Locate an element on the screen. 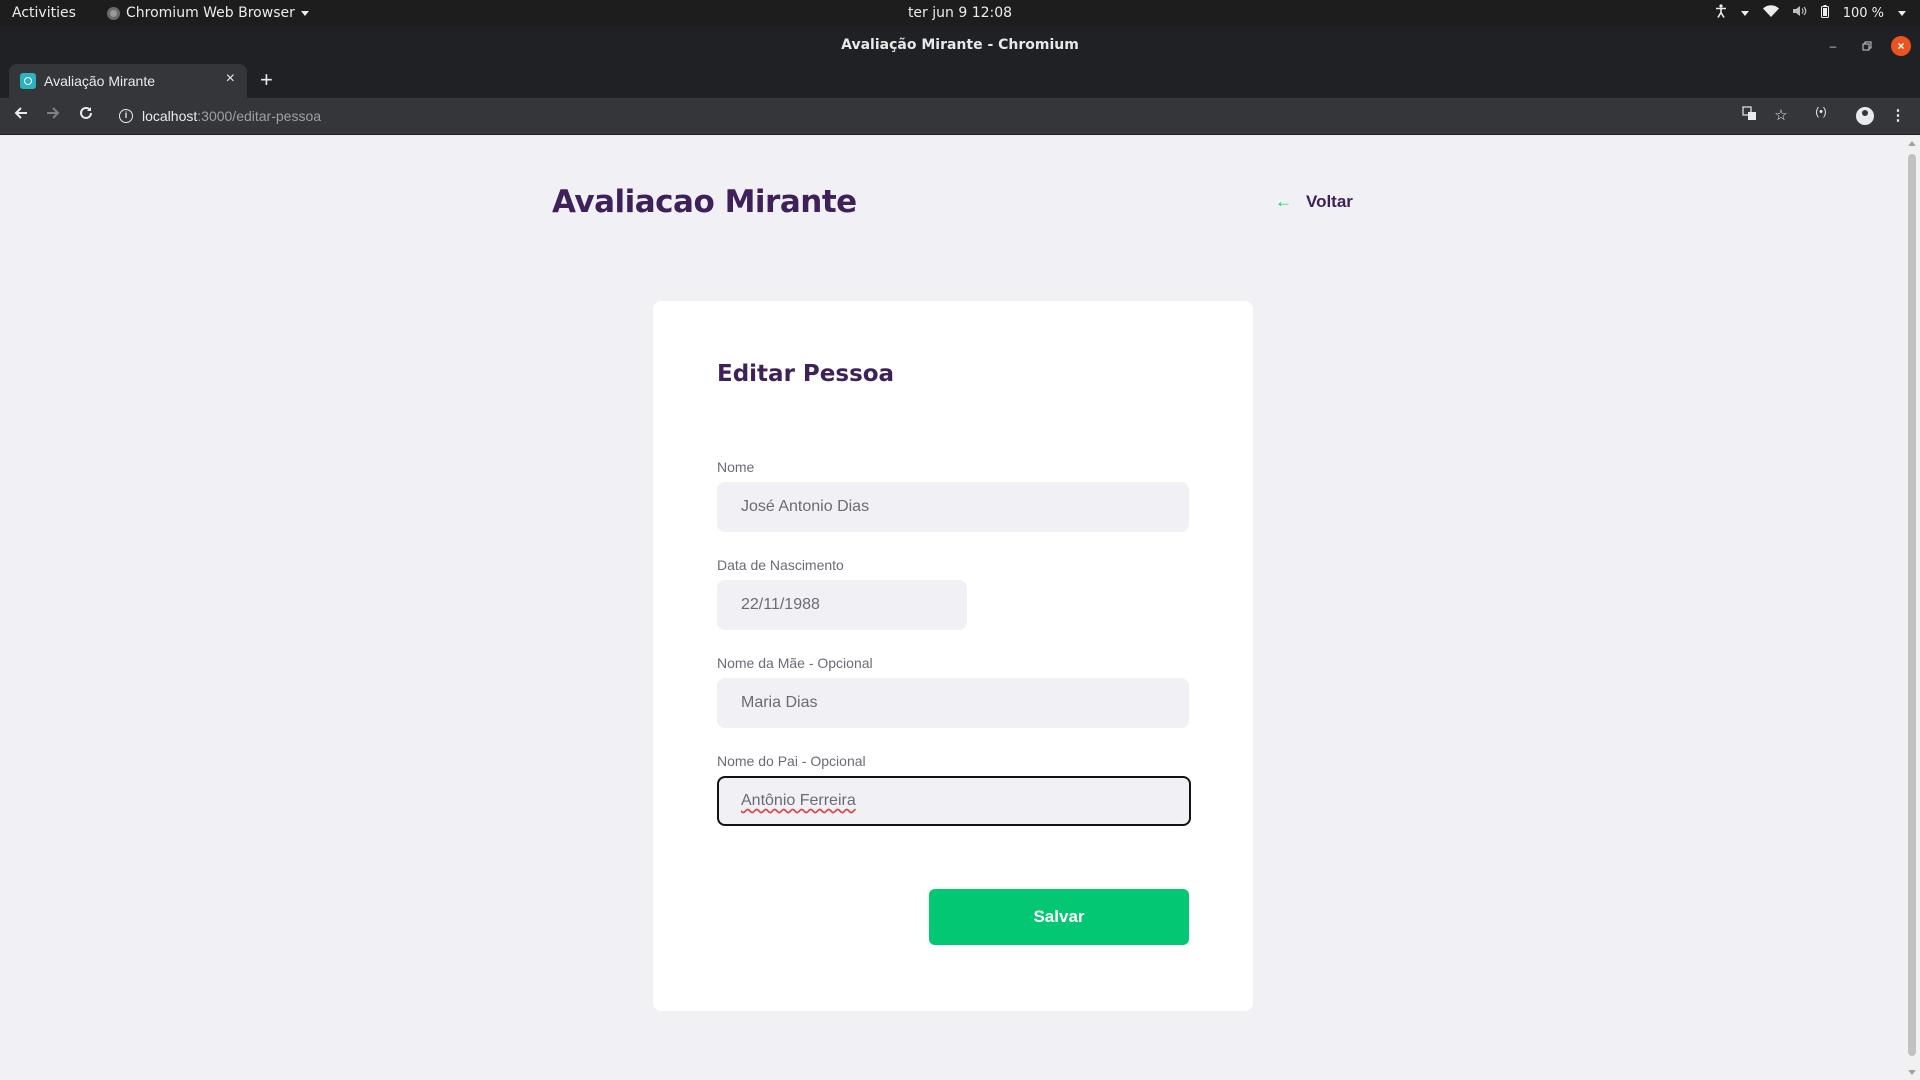 This screenshot has width=1920, height=1080. toolbar: i localhost:3000/editar-pessoa ☆ (•) ⋮ is located at coordinates (960, 116).